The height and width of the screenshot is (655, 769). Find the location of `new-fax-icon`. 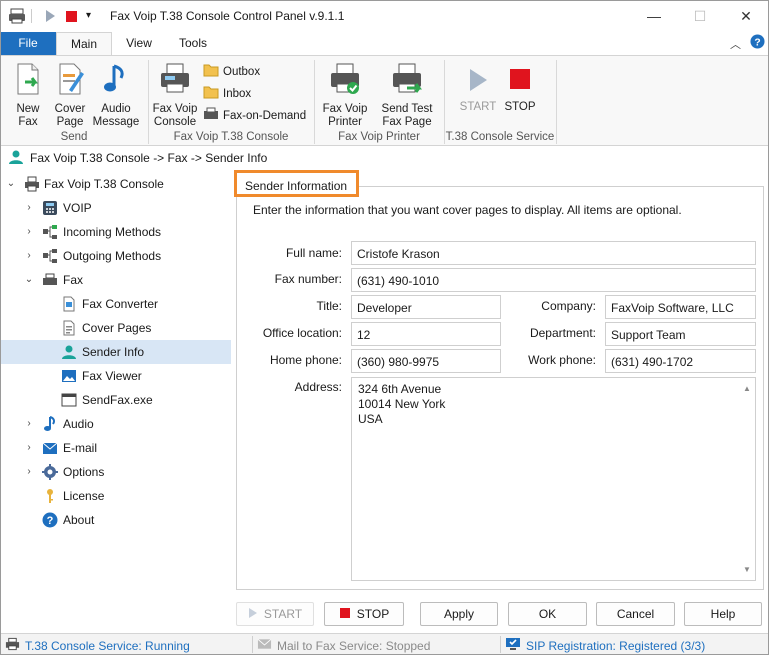

new-fax-icon is located at coordinates (28, 81).